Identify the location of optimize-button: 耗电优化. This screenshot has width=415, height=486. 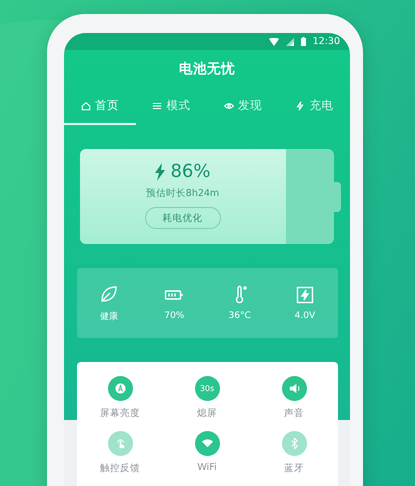
(182, 218).